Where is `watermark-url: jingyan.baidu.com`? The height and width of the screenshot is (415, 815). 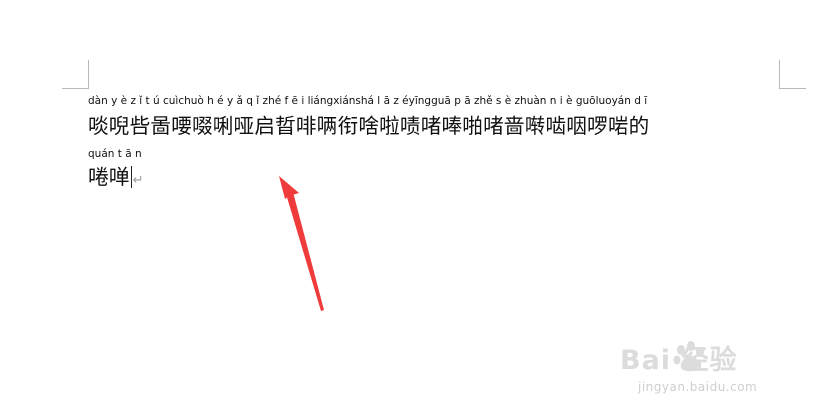
watermark-url: jingyan.baidu.com is located at coordinates (698, 387).